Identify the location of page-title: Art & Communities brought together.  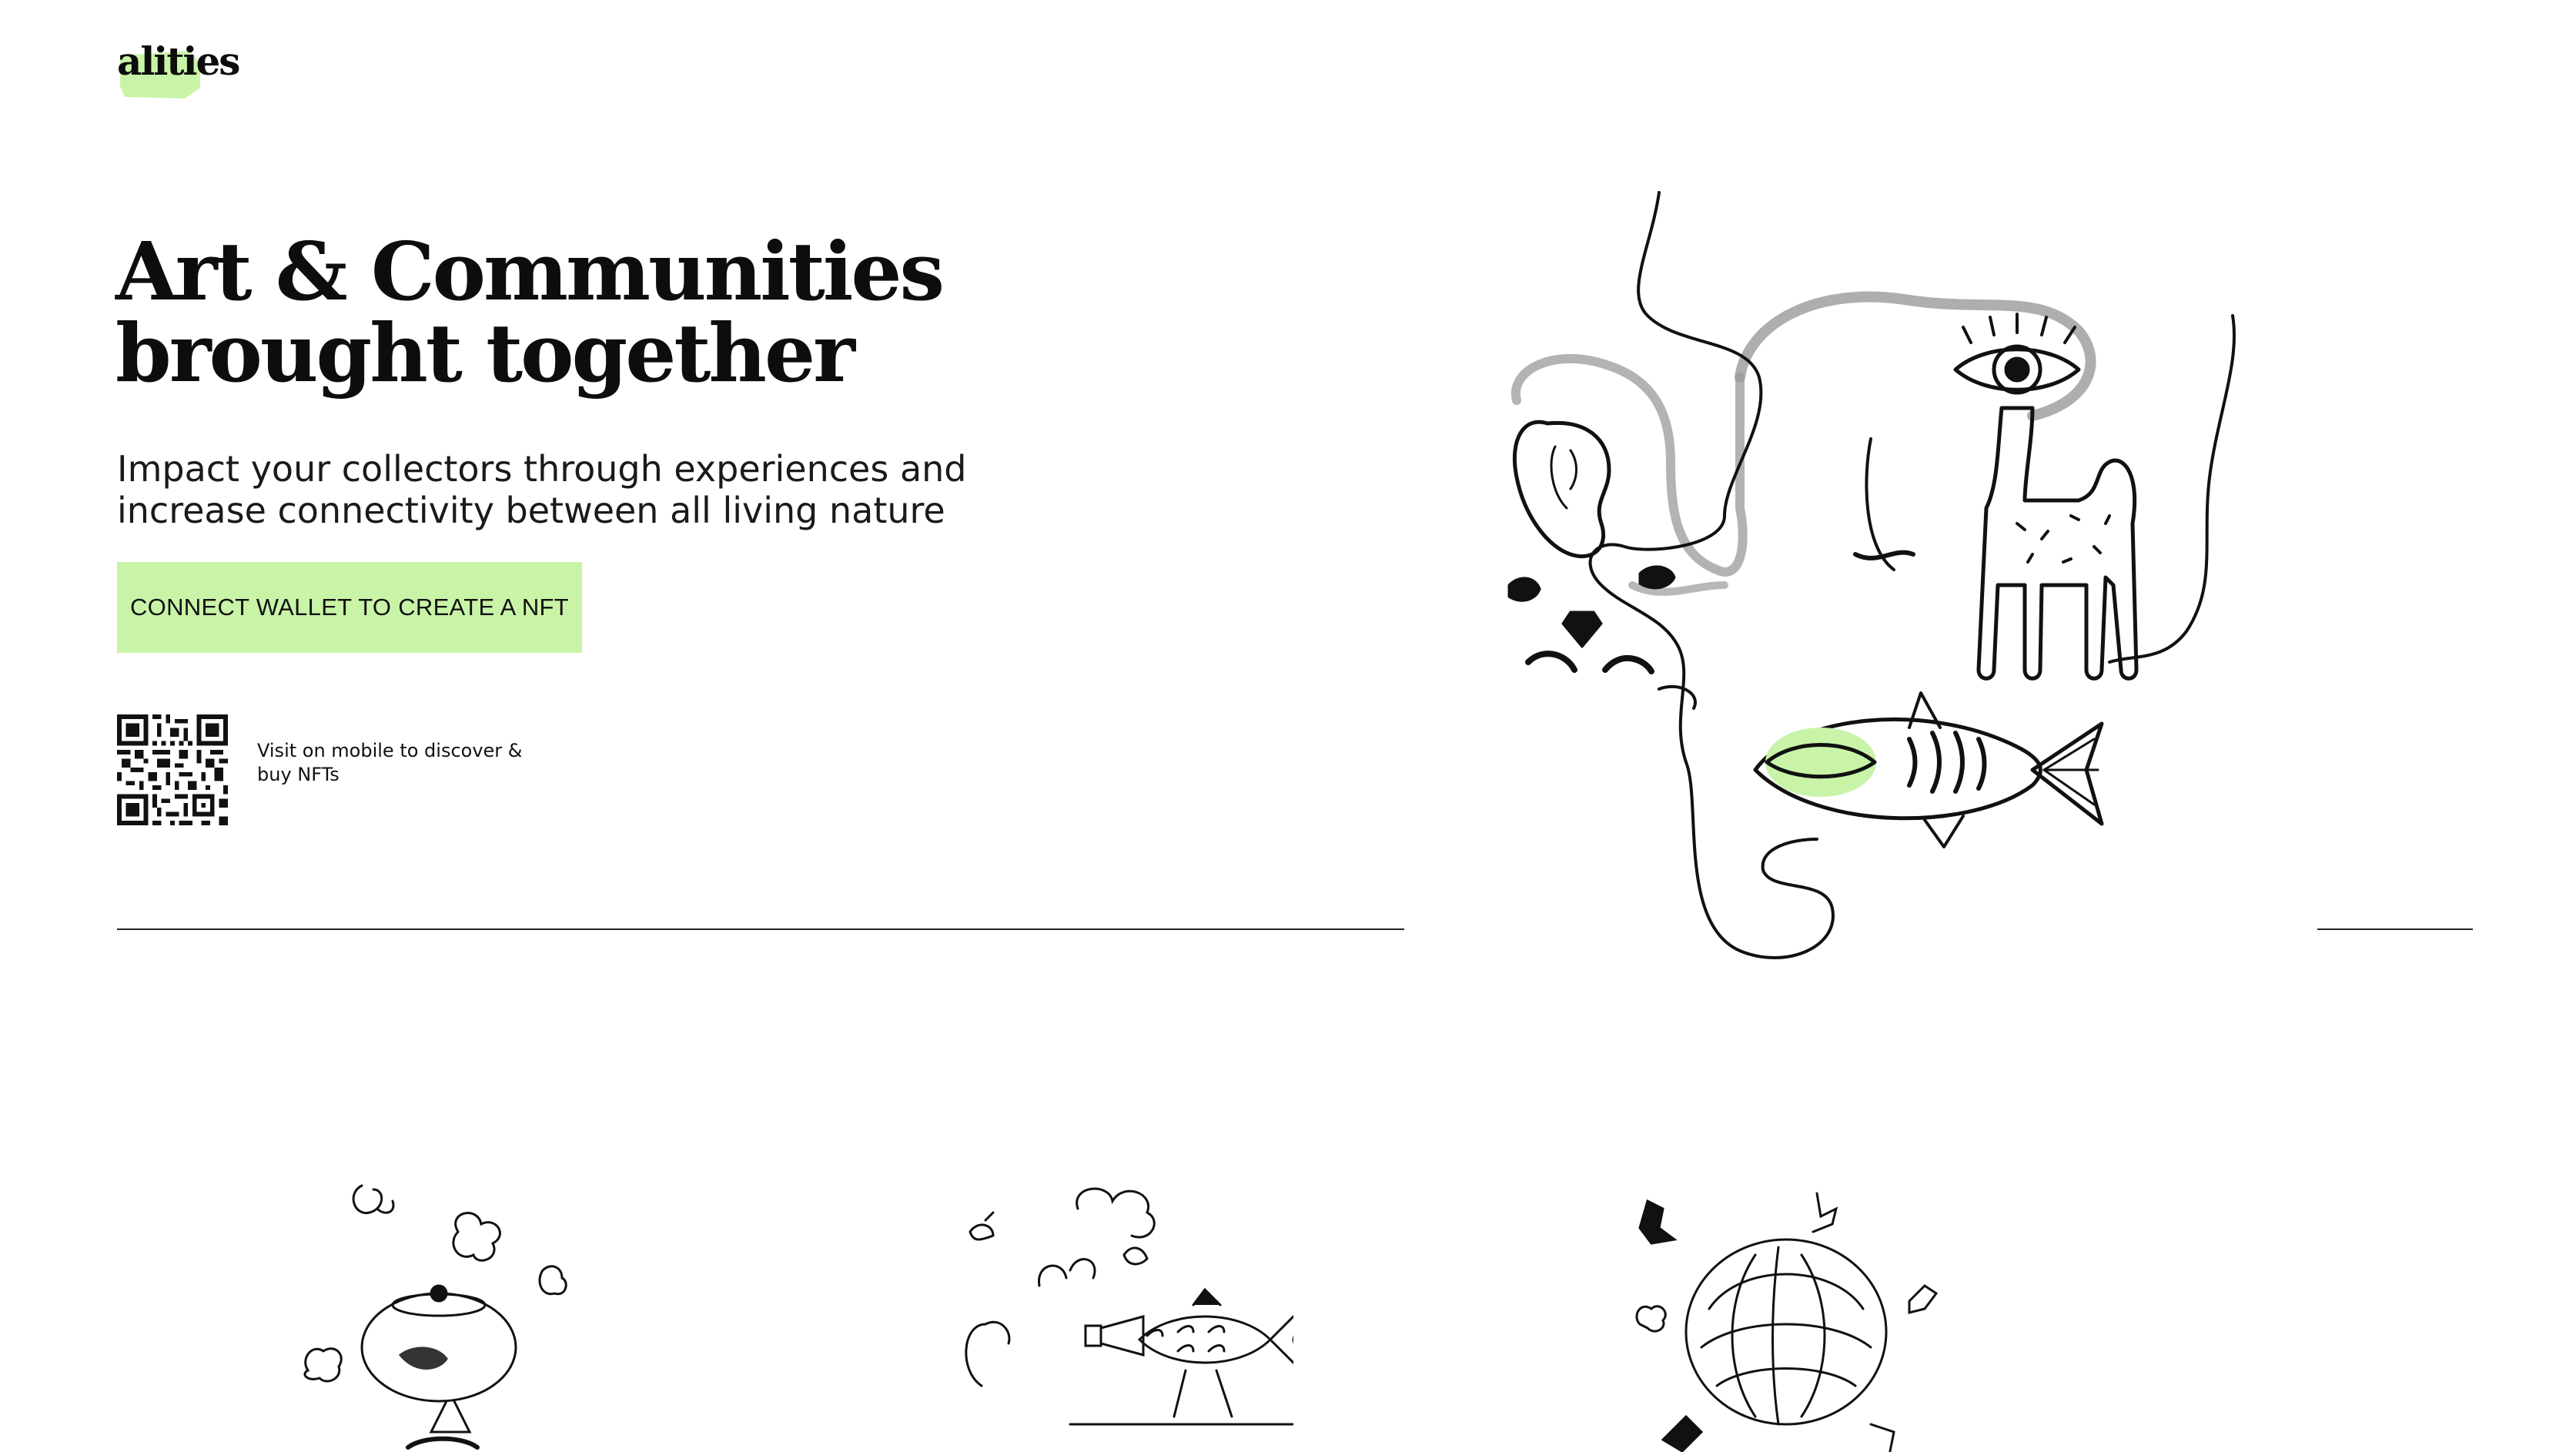
(530, 312).